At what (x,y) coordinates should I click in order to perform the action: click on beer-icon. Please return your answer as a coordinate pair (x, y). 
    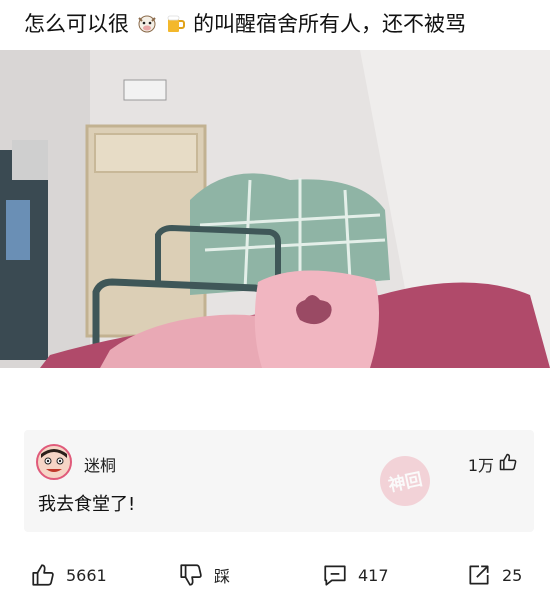
    Looking at the image, I should click on (175, 27).